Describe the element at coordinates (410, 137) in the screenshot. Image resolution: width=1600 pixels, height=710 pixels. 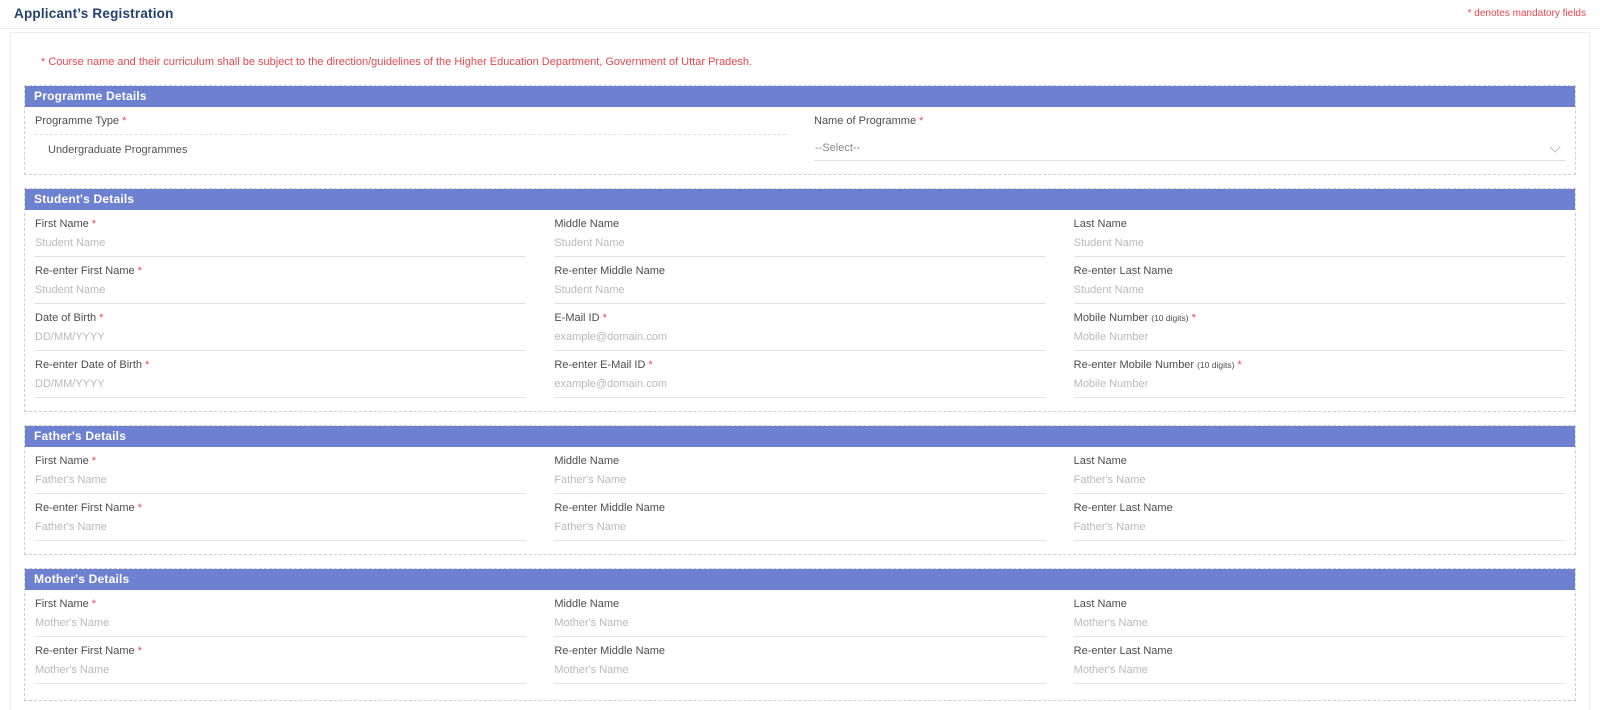
I see `field-programme-type: Programme Type * Undergraduate Programmes` at that location.